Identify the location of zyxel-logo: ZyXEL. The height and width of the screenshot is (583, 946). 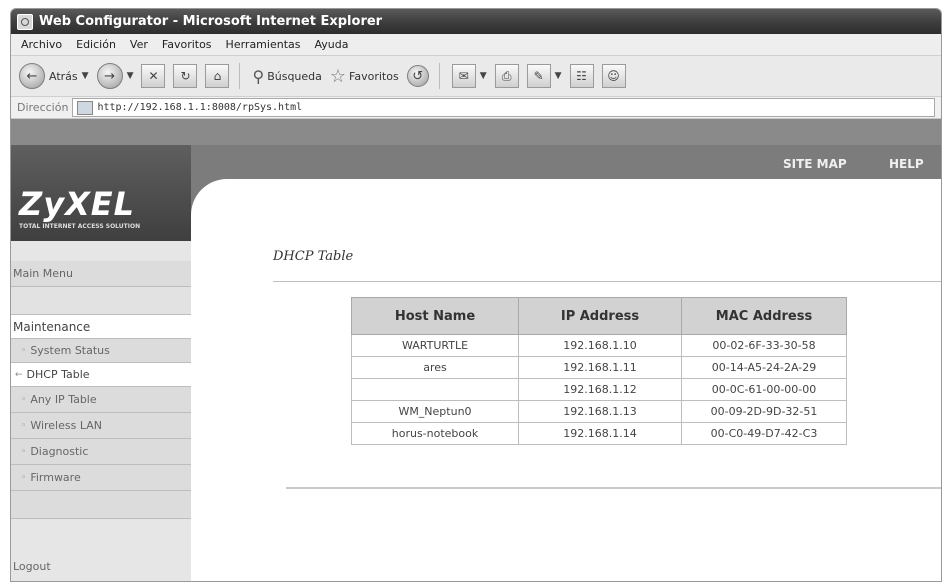
(77, 204).